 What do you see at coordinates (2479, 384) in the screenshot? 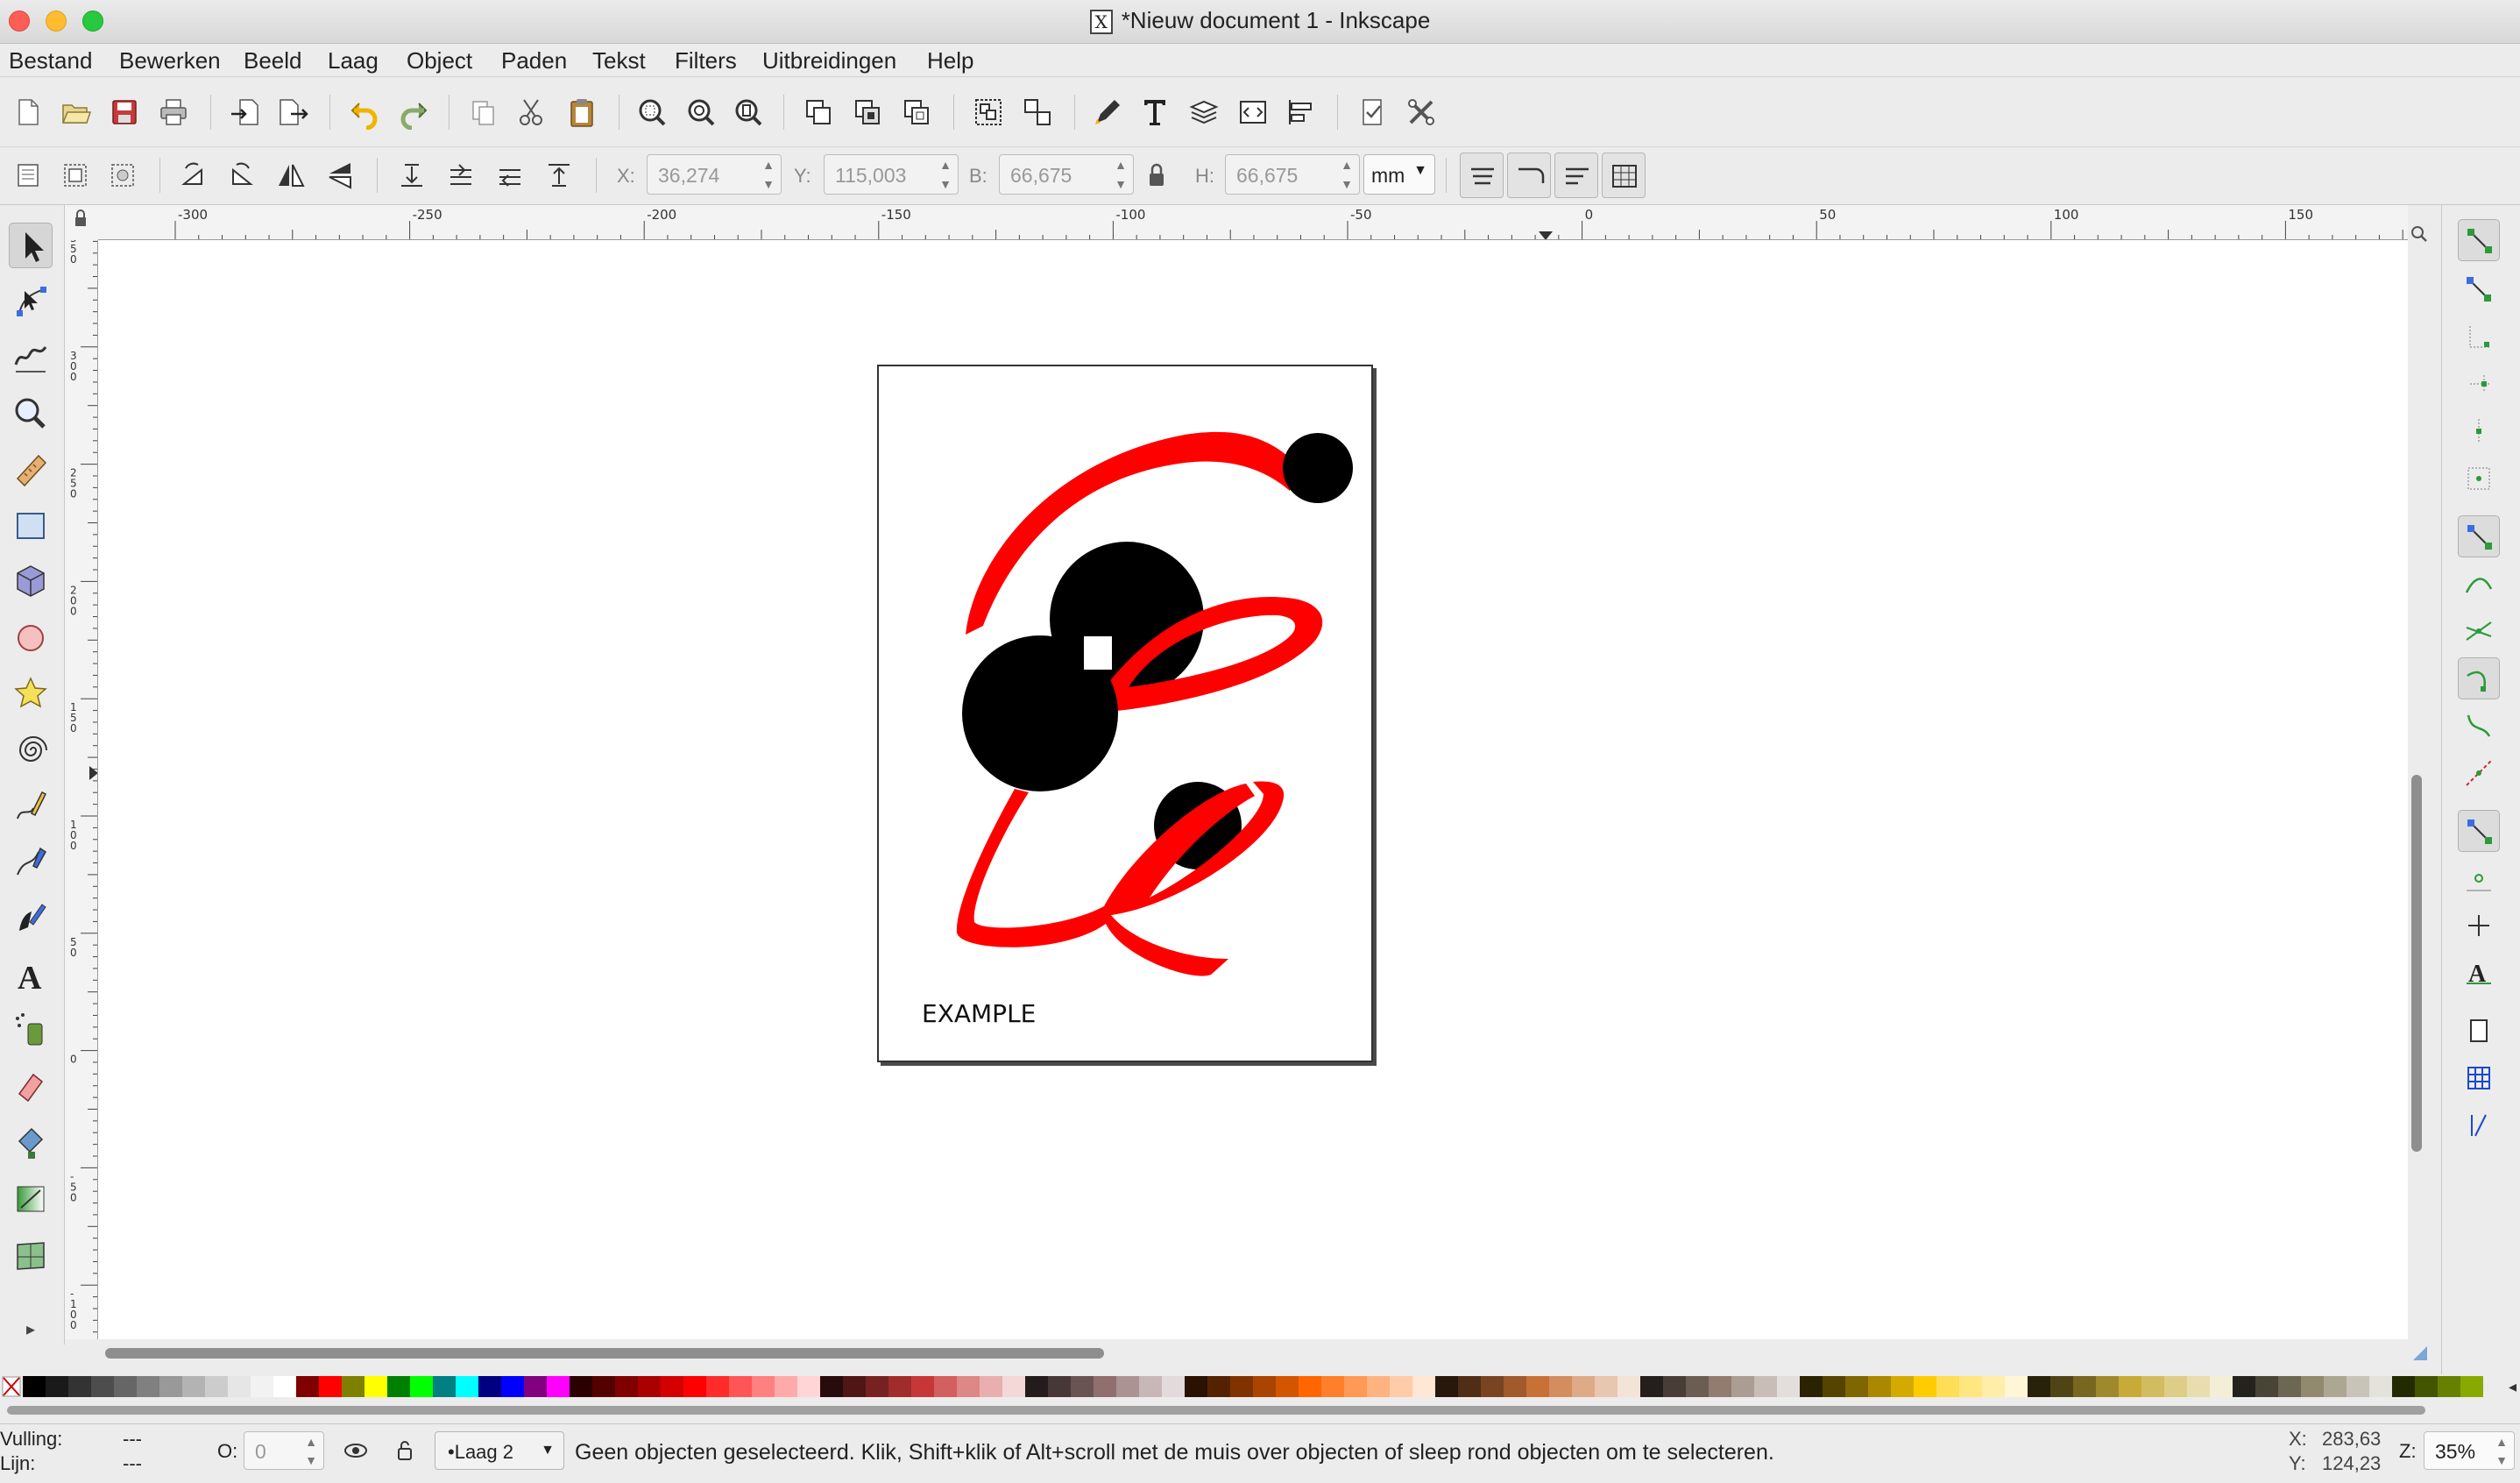
I see `snap-bbox-corner-icon` at bounding box center [2479, 384].